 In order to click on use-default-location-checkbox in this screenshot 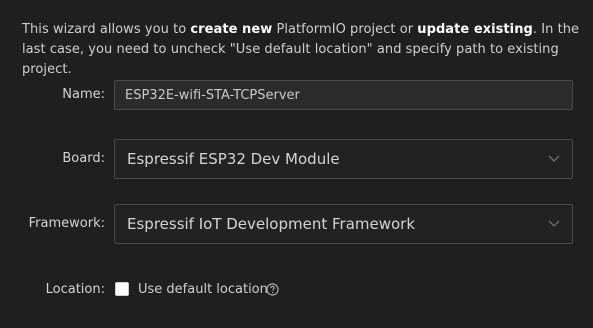, I will do `click(122, 289)`.